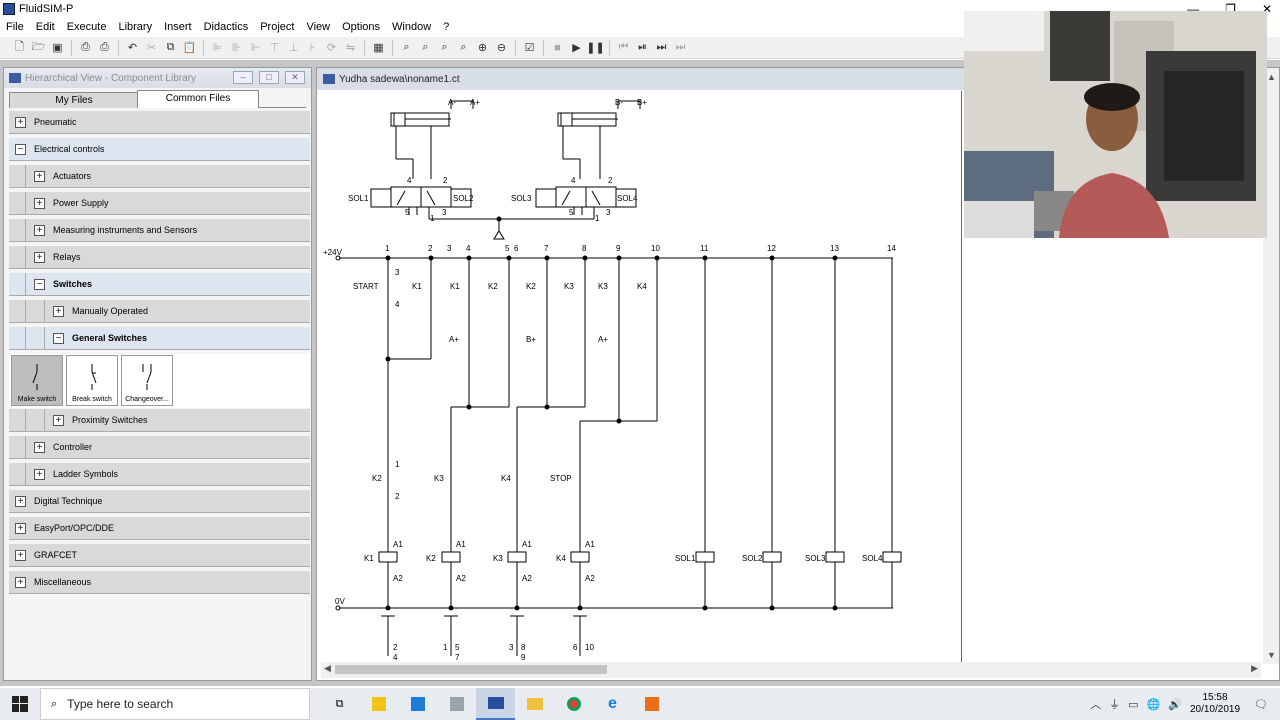 The height and width of the screenshot is (720, 1280). Describe the element at coordinates (495, 704) in the screenshot. I see `fluidsim-taskbar-icon` at that location.